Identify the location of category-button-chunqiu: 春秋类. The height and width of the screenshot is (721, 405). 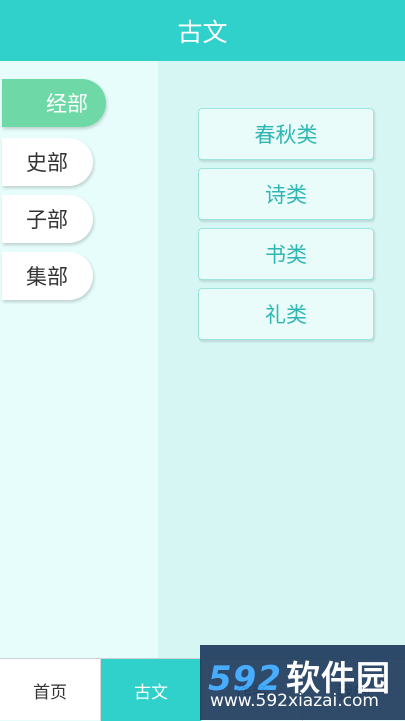
(286, 134).